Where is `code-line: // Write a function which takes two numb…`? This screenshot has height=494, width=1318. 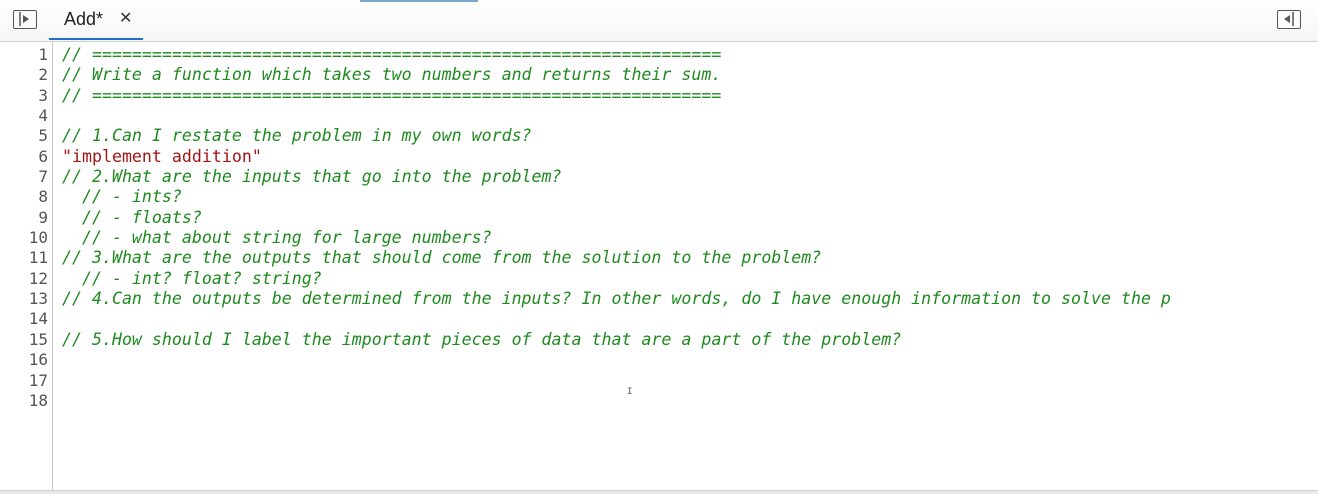 code-line: // Write a function which takes two numb… is located at coordinates (690, 75).